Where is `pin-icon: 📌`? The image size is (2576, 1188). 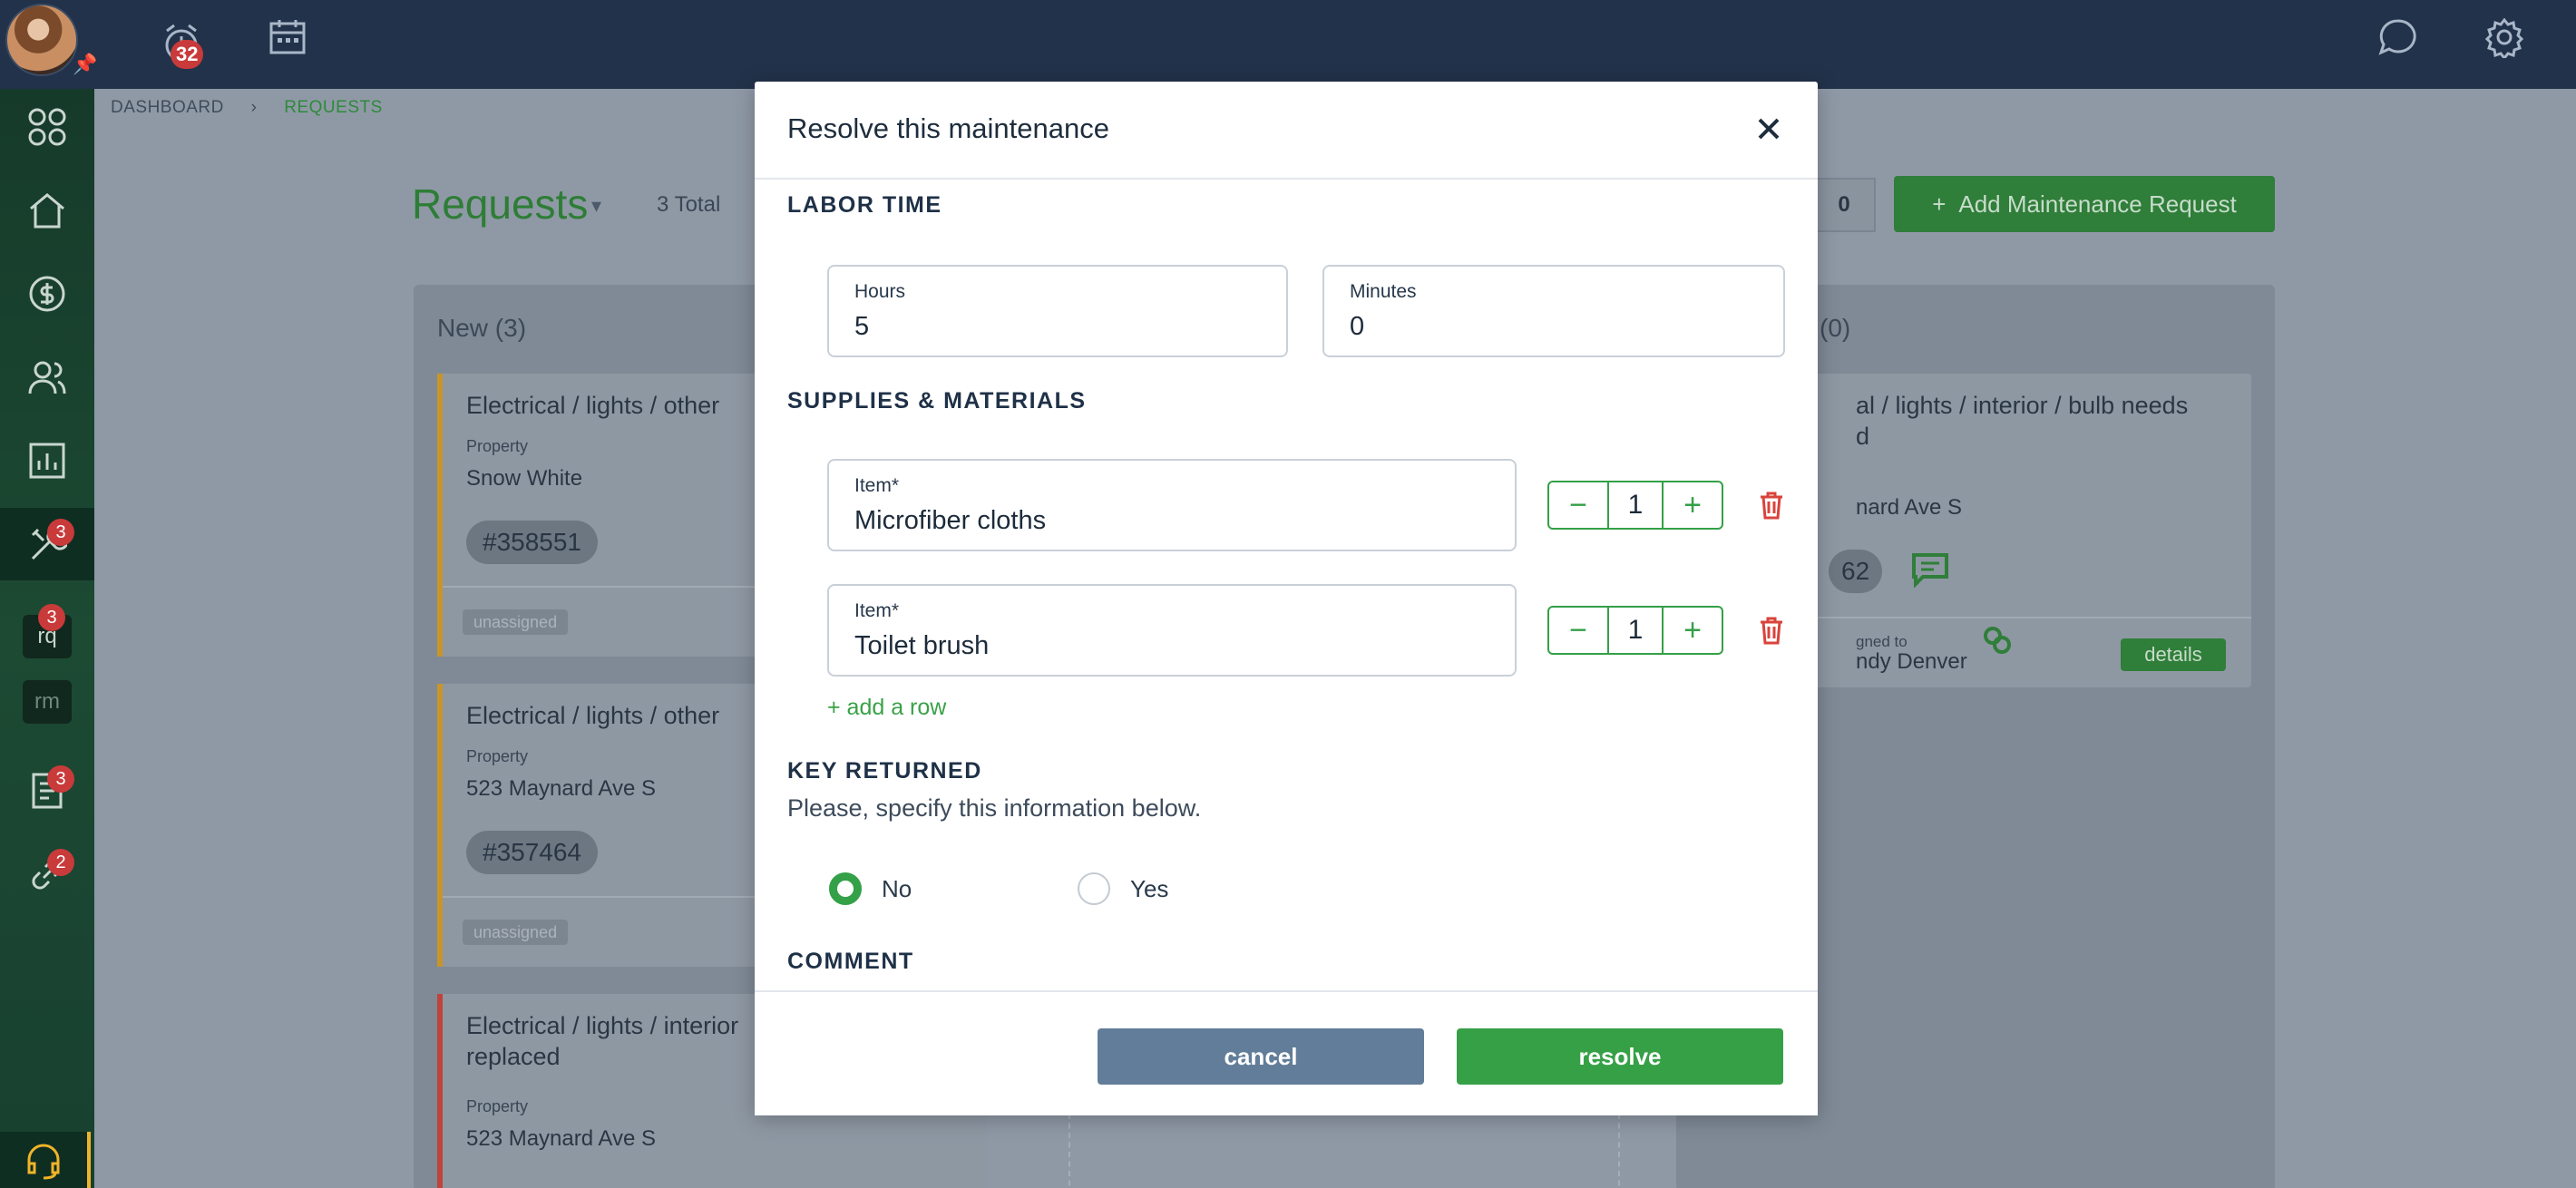 pin-icon: 📌 is located at coordinates (85, 64).